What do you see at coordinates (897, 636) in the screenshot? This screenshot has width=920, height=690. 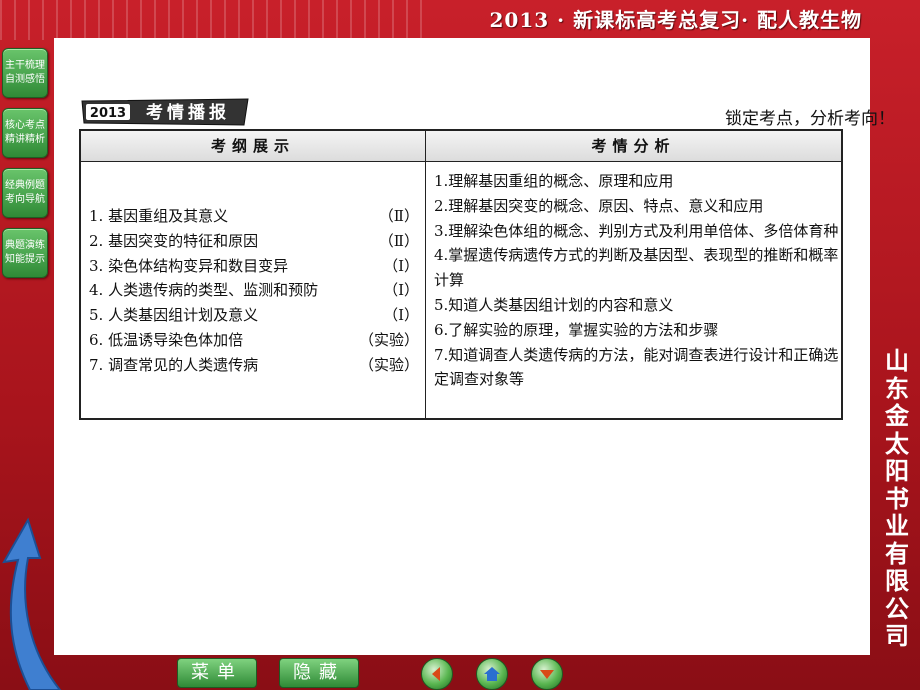 I see `publisher-char: 司` at bounding box center [897, 636].